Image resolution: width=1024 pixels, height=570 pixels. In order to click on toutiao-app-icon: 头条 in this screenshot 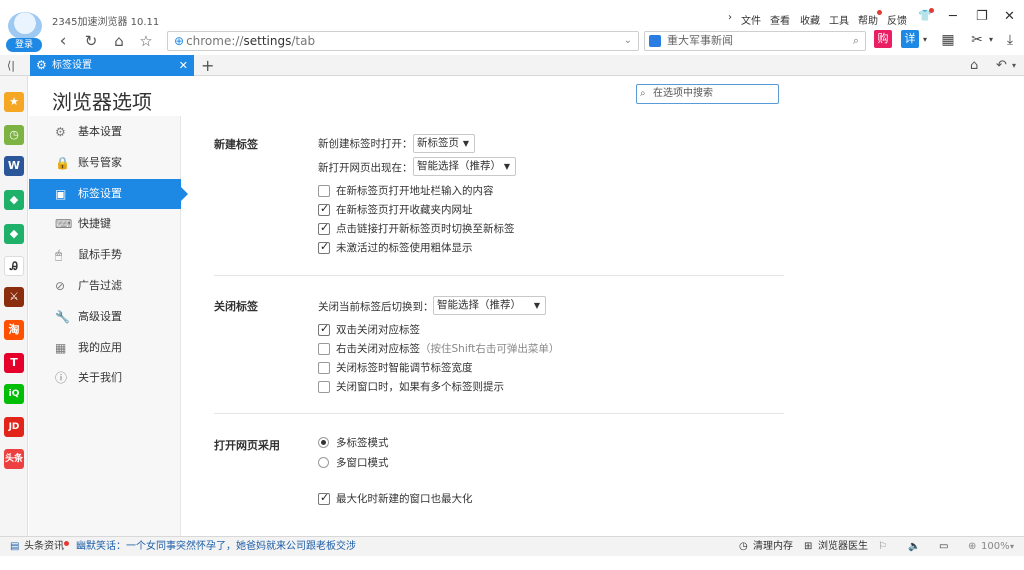, I will do `click(14, 459)`.